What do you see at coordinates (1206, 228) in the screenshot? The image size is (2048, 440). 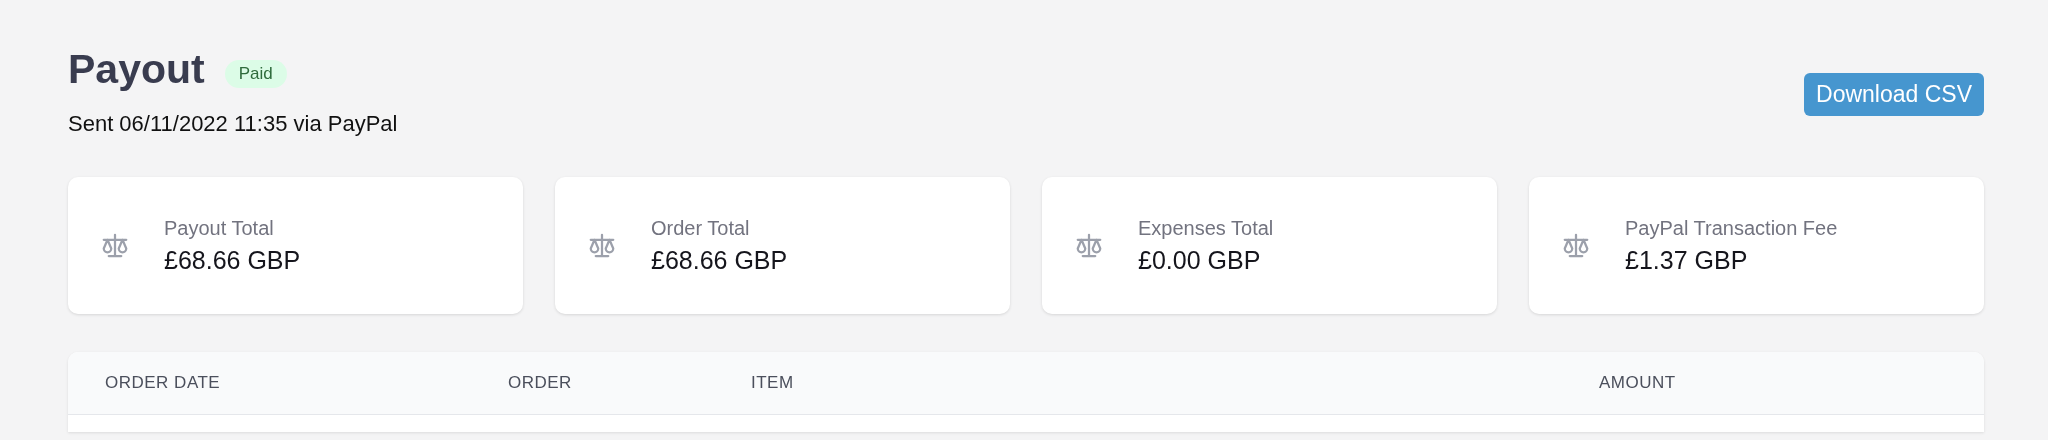 I see `stat-label: Expenses Total` at bounding box center [1206, 228].